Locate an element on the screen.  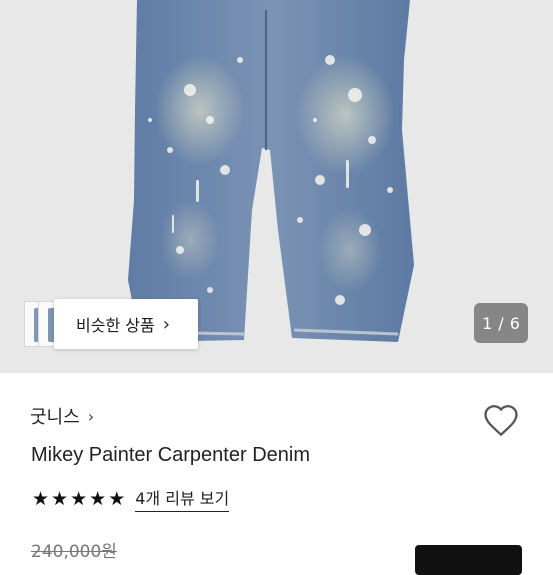
favorite-button is located at coordinates (501, 422).